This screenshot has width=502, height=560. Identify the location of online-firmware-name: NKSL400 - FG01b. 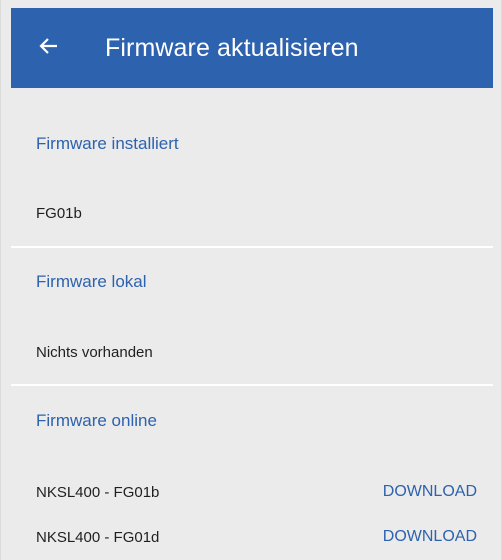
(98, 492).